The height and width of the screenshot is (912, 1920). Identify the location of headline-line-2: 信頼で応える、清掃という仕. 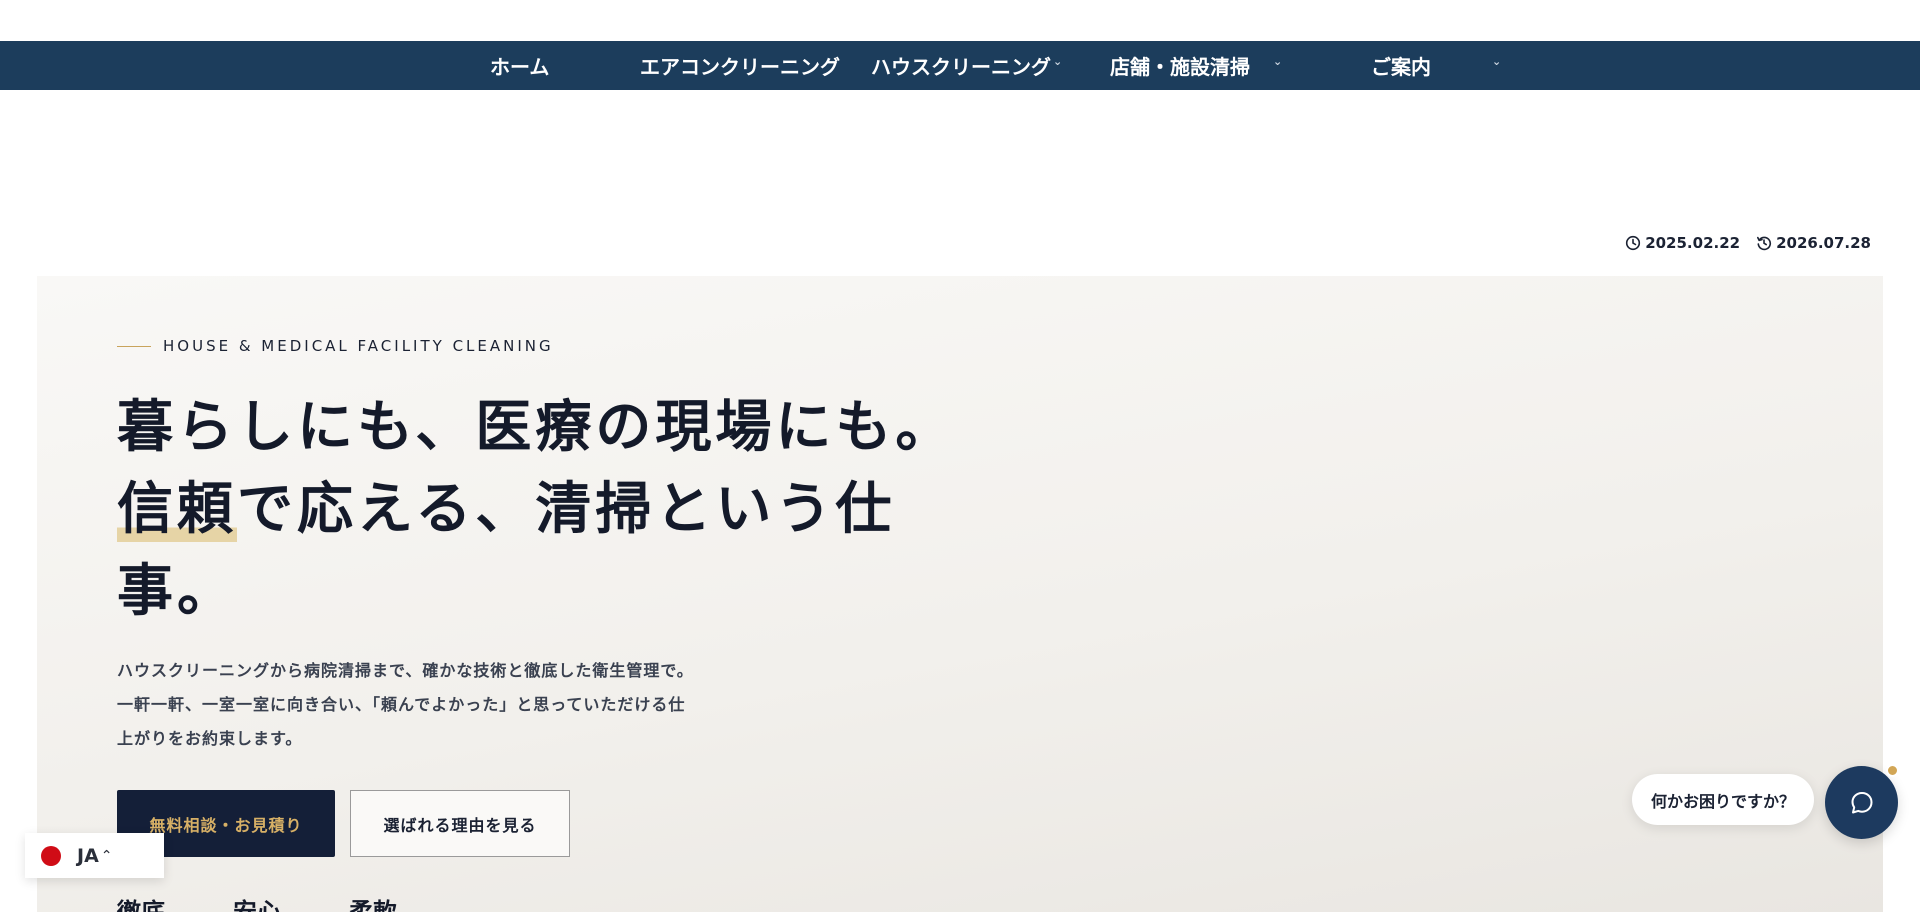
(504, 509).